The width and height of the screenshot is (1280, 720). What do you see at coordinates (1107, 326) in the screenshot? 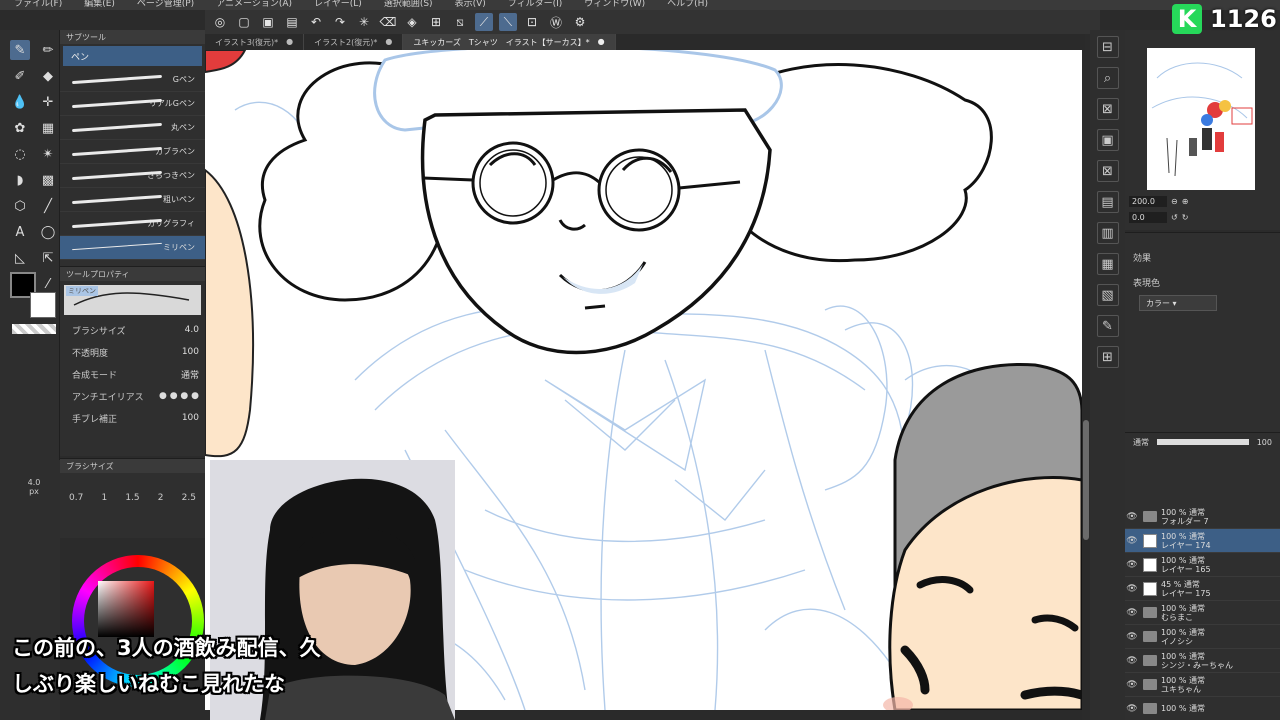
I see `edit-icon: ✎` at bounding box center [1107, 326].